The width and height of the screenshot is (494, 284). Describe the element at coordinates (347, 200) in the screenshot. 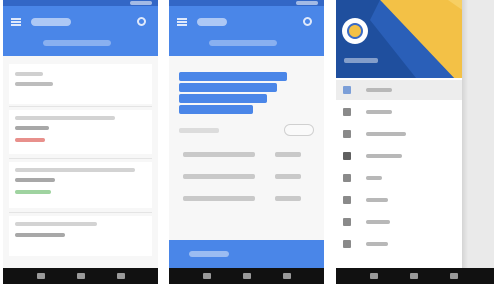

I see `wallet-icon` at that location.